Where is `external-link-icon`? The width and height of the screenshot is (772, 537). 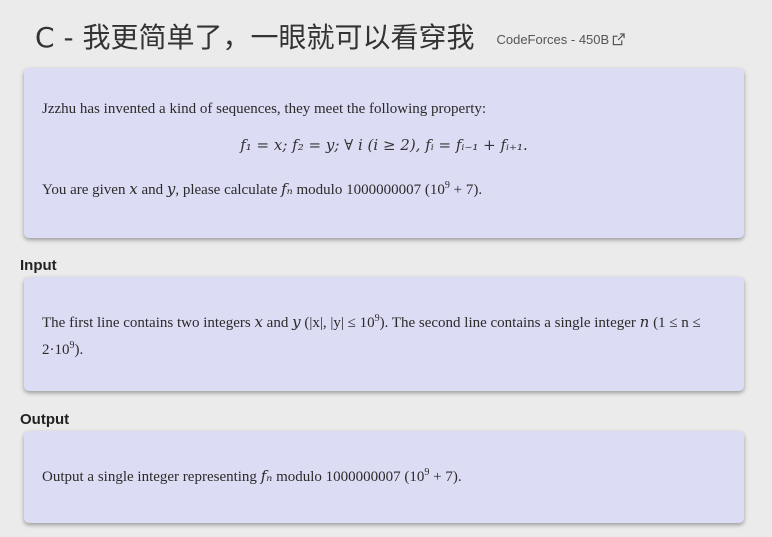 external-link-icon is located at coordinates (619, 38).